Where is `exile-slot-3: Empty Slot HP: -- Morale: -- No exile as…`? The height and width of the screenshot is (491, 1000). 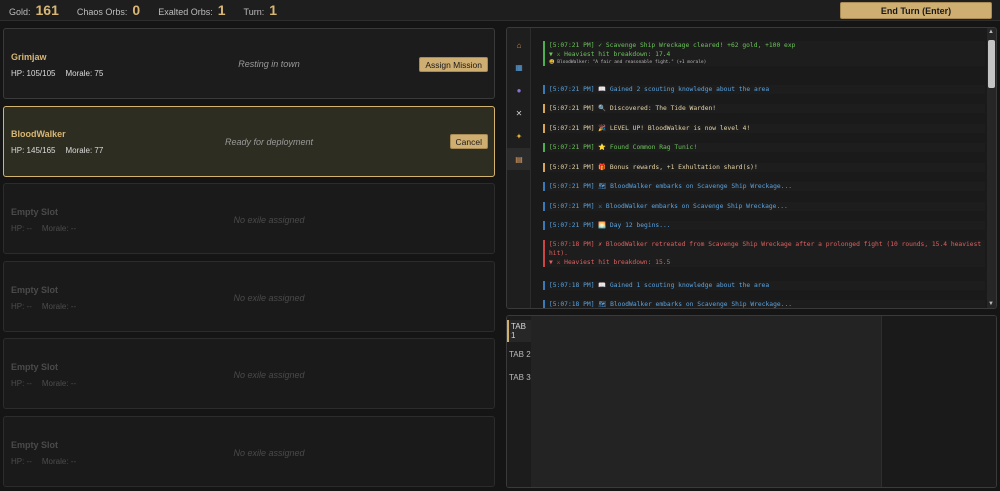
exile-slot-3: Empty Slot HP: -- Morale: -- No exile as… is located at coordinates (249, 218).